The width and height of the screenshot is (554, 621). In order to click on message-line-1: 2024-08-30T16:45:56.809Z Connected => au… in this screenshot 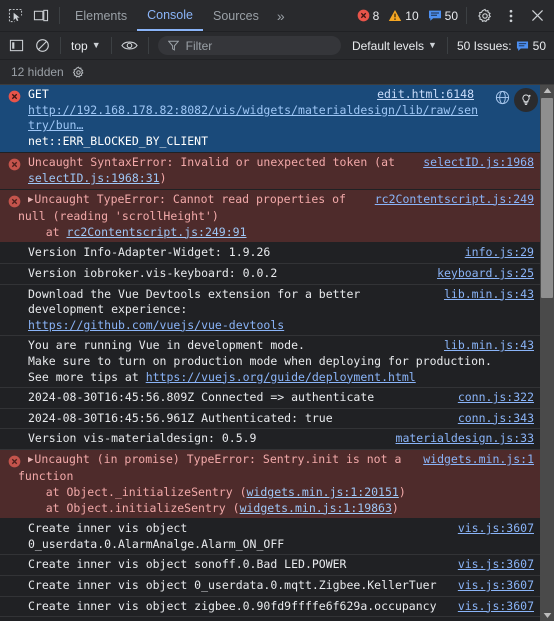, I will do `click(201, 397)`.